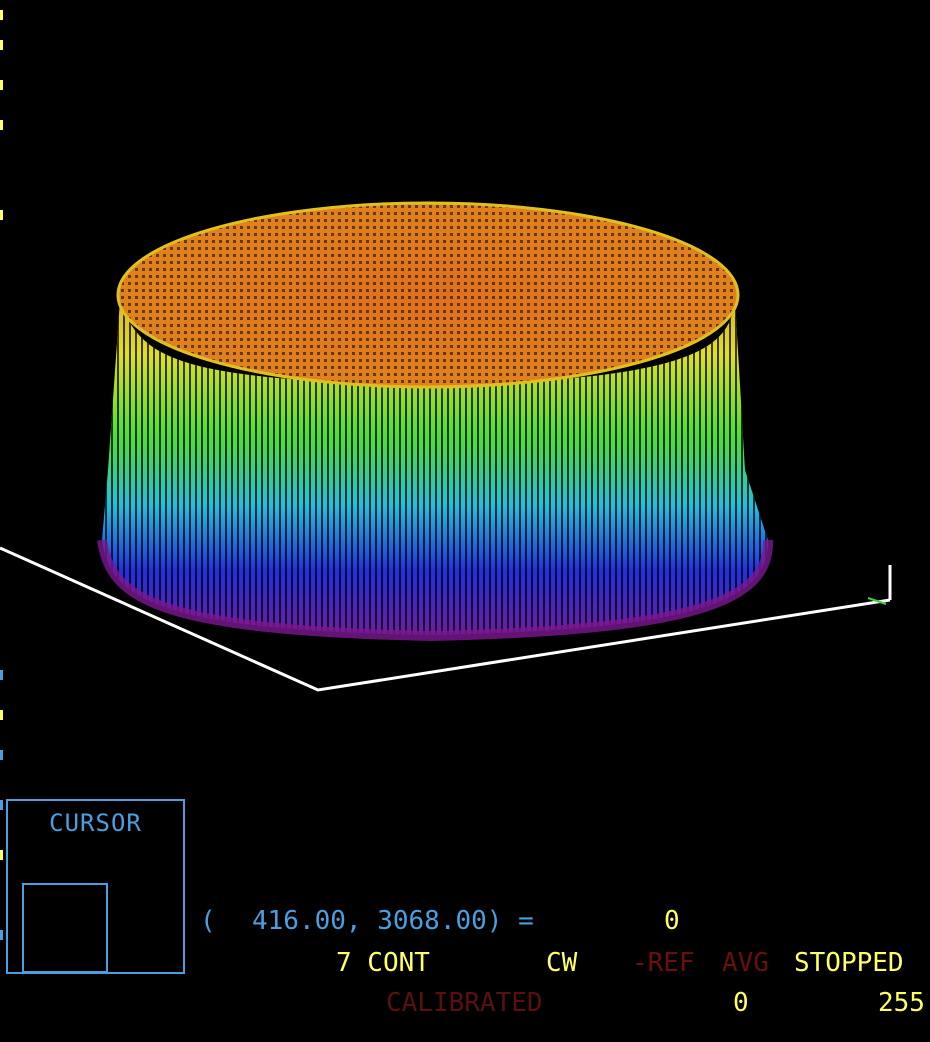 The width and height of the screenshot is (930, 1042). I want to click on acquisition-mode: 7 CONT, so click(383, 963).